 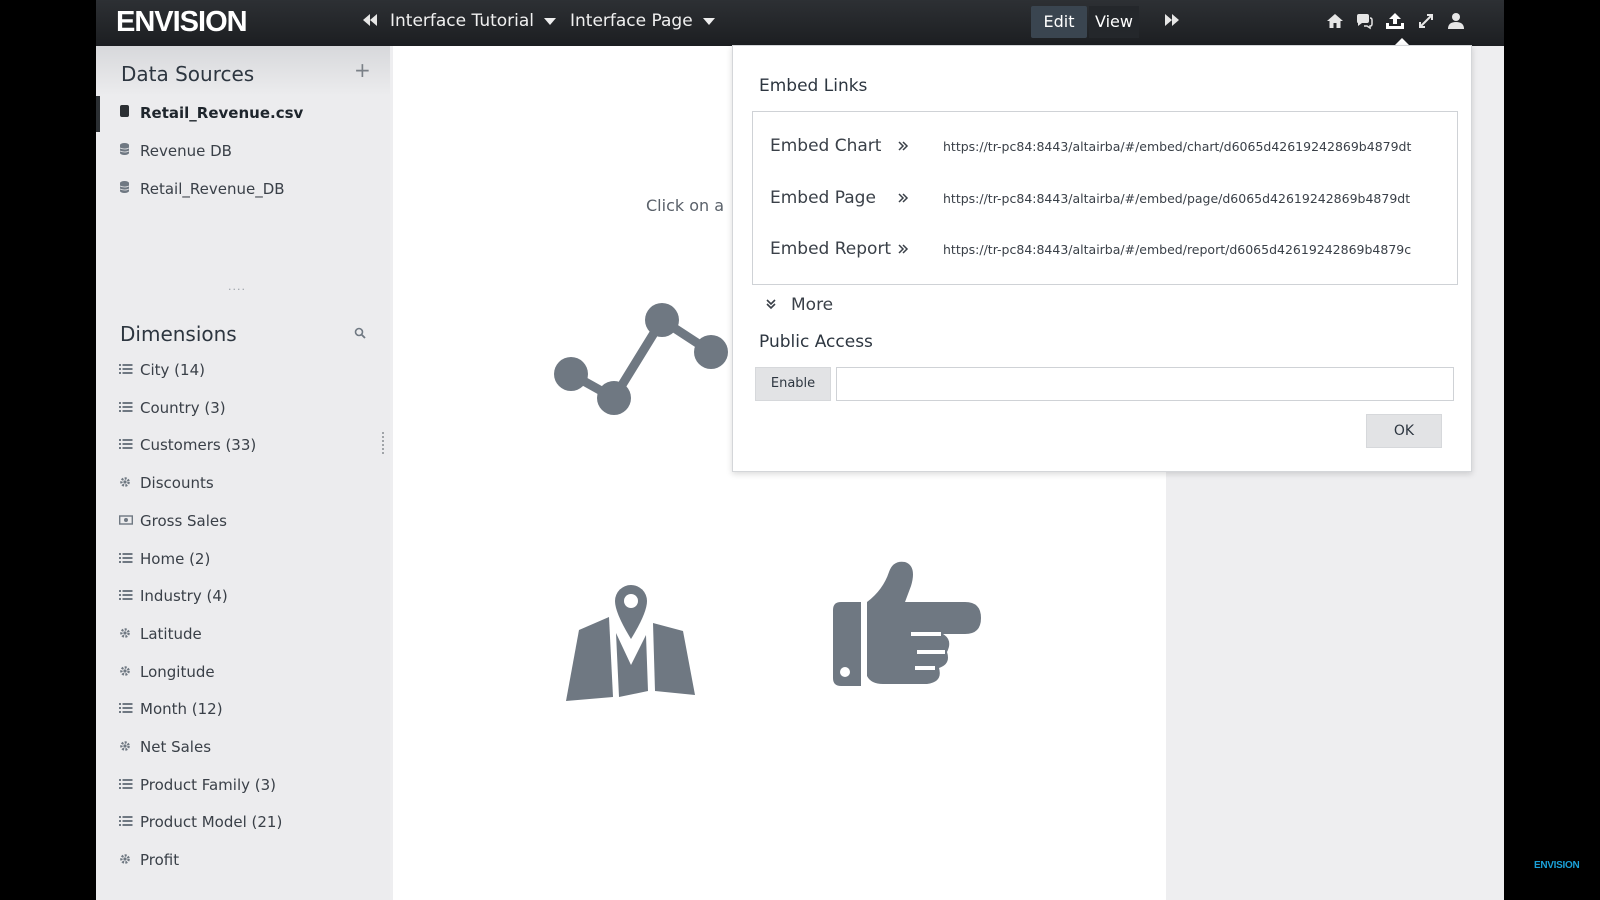 What do you see at coordinates (160, 860) in the screenshot?
I see `dimension-label: Profit` at bounding box center [160, 860].